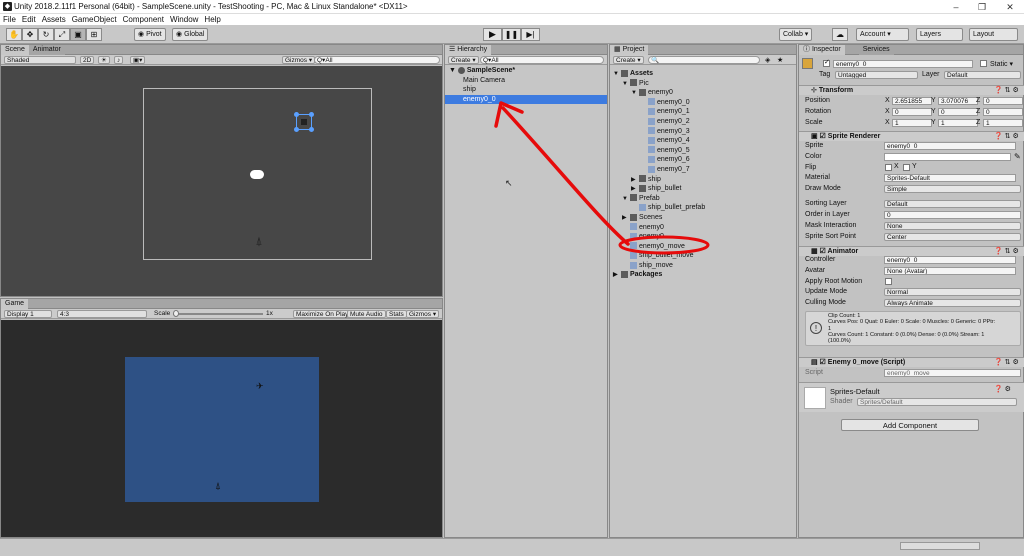 The height and width of the screenshot is (556, 1024). What do you see at coordinates (40, 60) in the screenshot?
I see `shading-dropdown: Shaded` at bounding box center [40, 60].